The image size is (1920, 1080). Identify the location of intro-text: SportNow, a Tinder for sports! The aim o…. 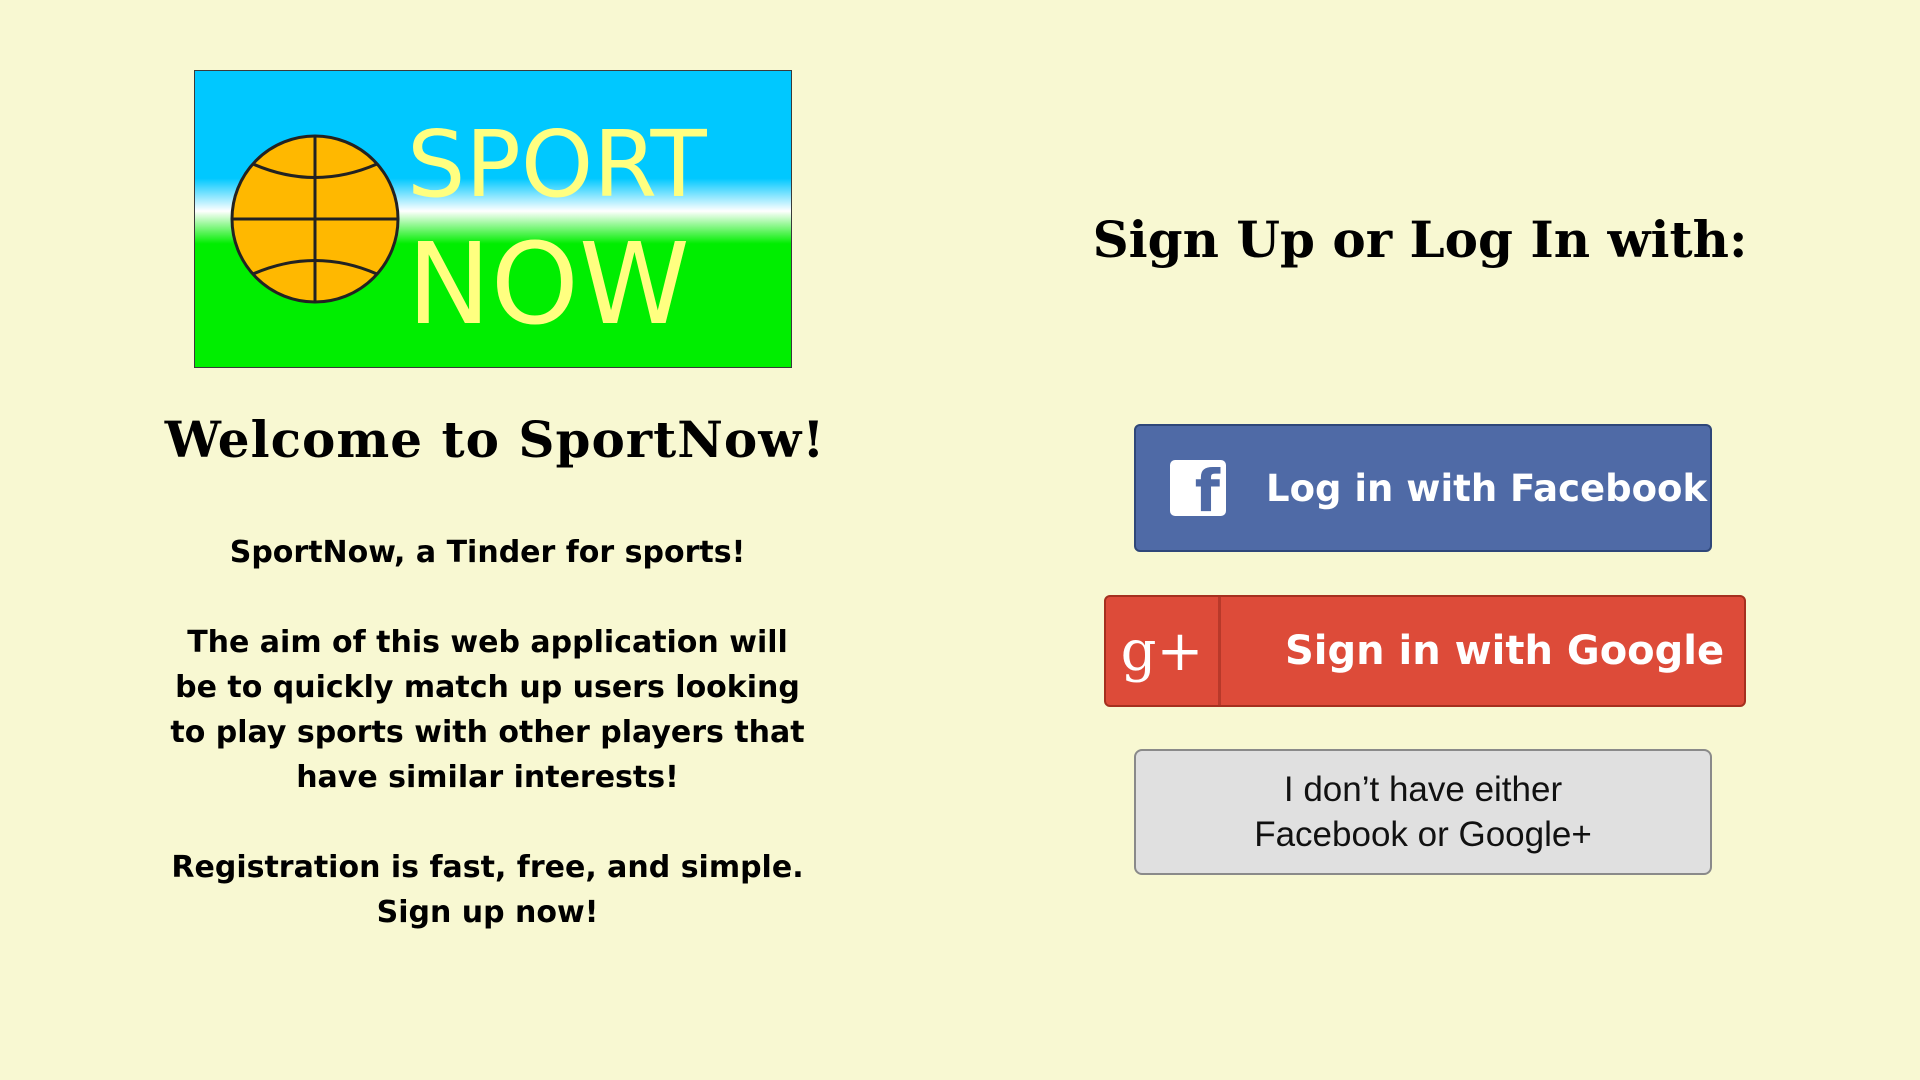
(487, 732).